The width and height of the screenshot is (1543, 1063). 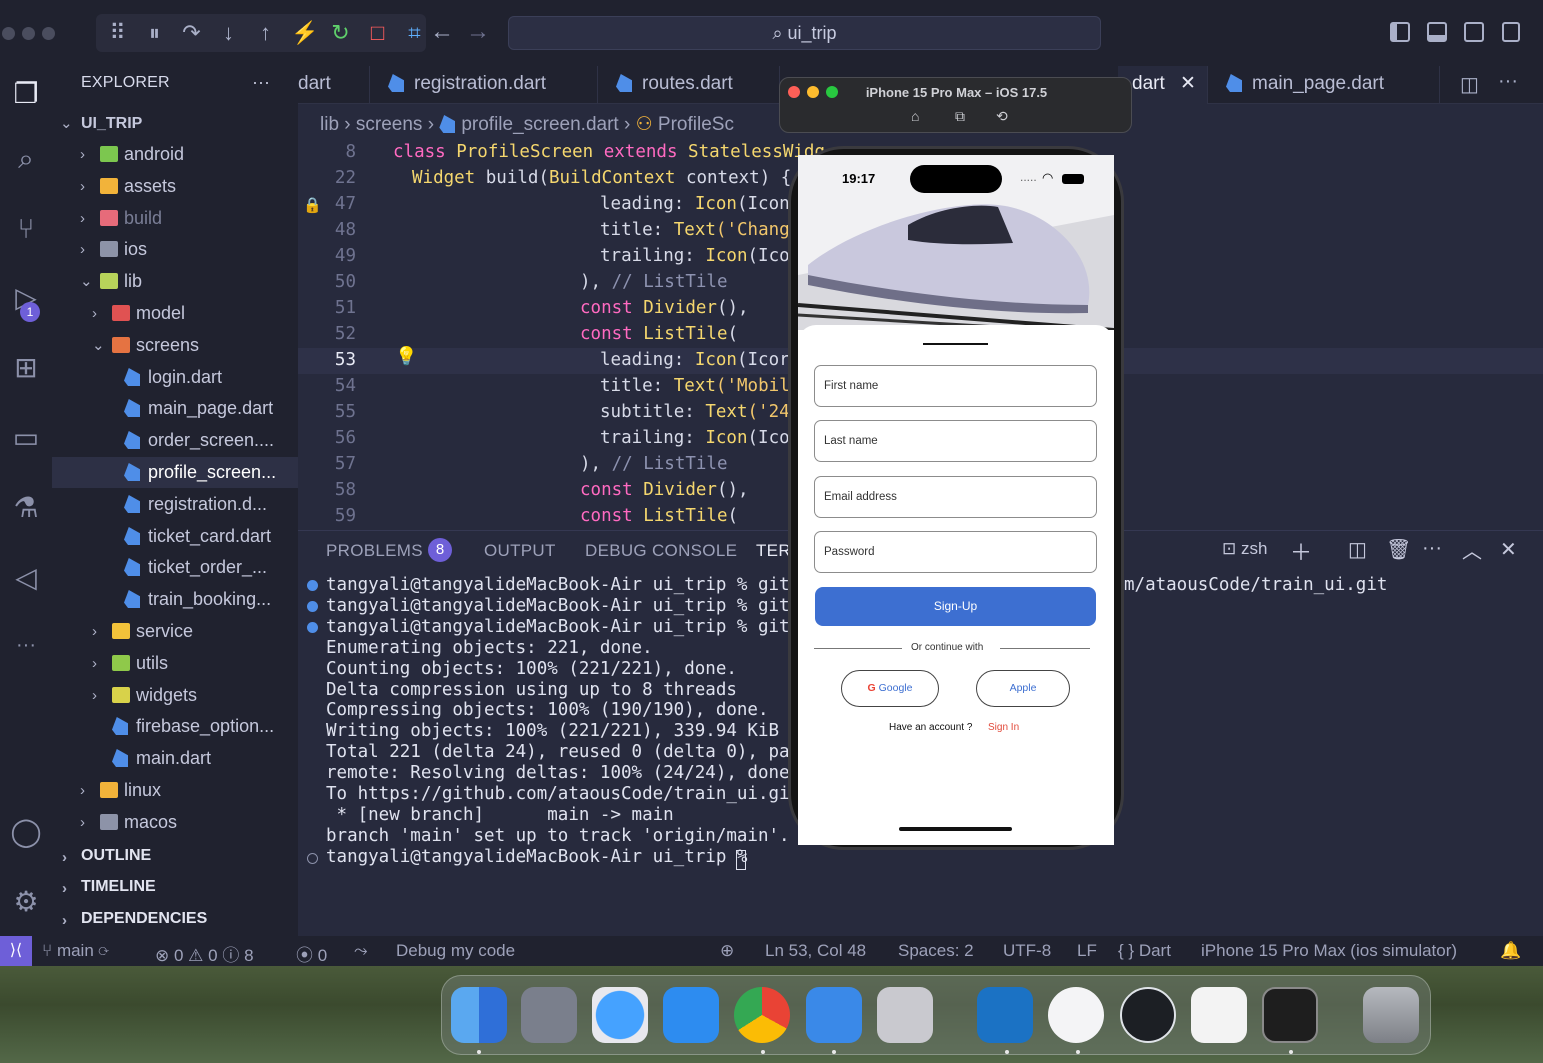 What do you see at coordinates (479, 1015) in the screenshot?
I see `finder-icon` at bounding box center [479, 1015].